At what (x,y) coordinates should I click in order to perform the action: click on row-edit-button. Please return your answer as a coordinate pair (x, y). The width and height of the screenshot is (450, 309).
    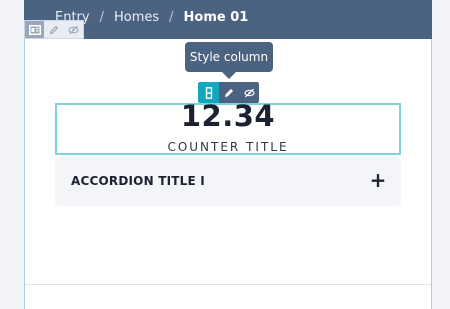
    Looking at the image, I should click on (53, 29).